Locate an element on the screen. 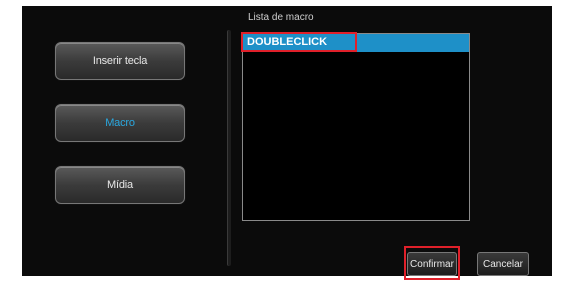 The width and height of the screenshot is (566, 282). list-item: DOUBLECLICK is located at coordinates (355, 42).